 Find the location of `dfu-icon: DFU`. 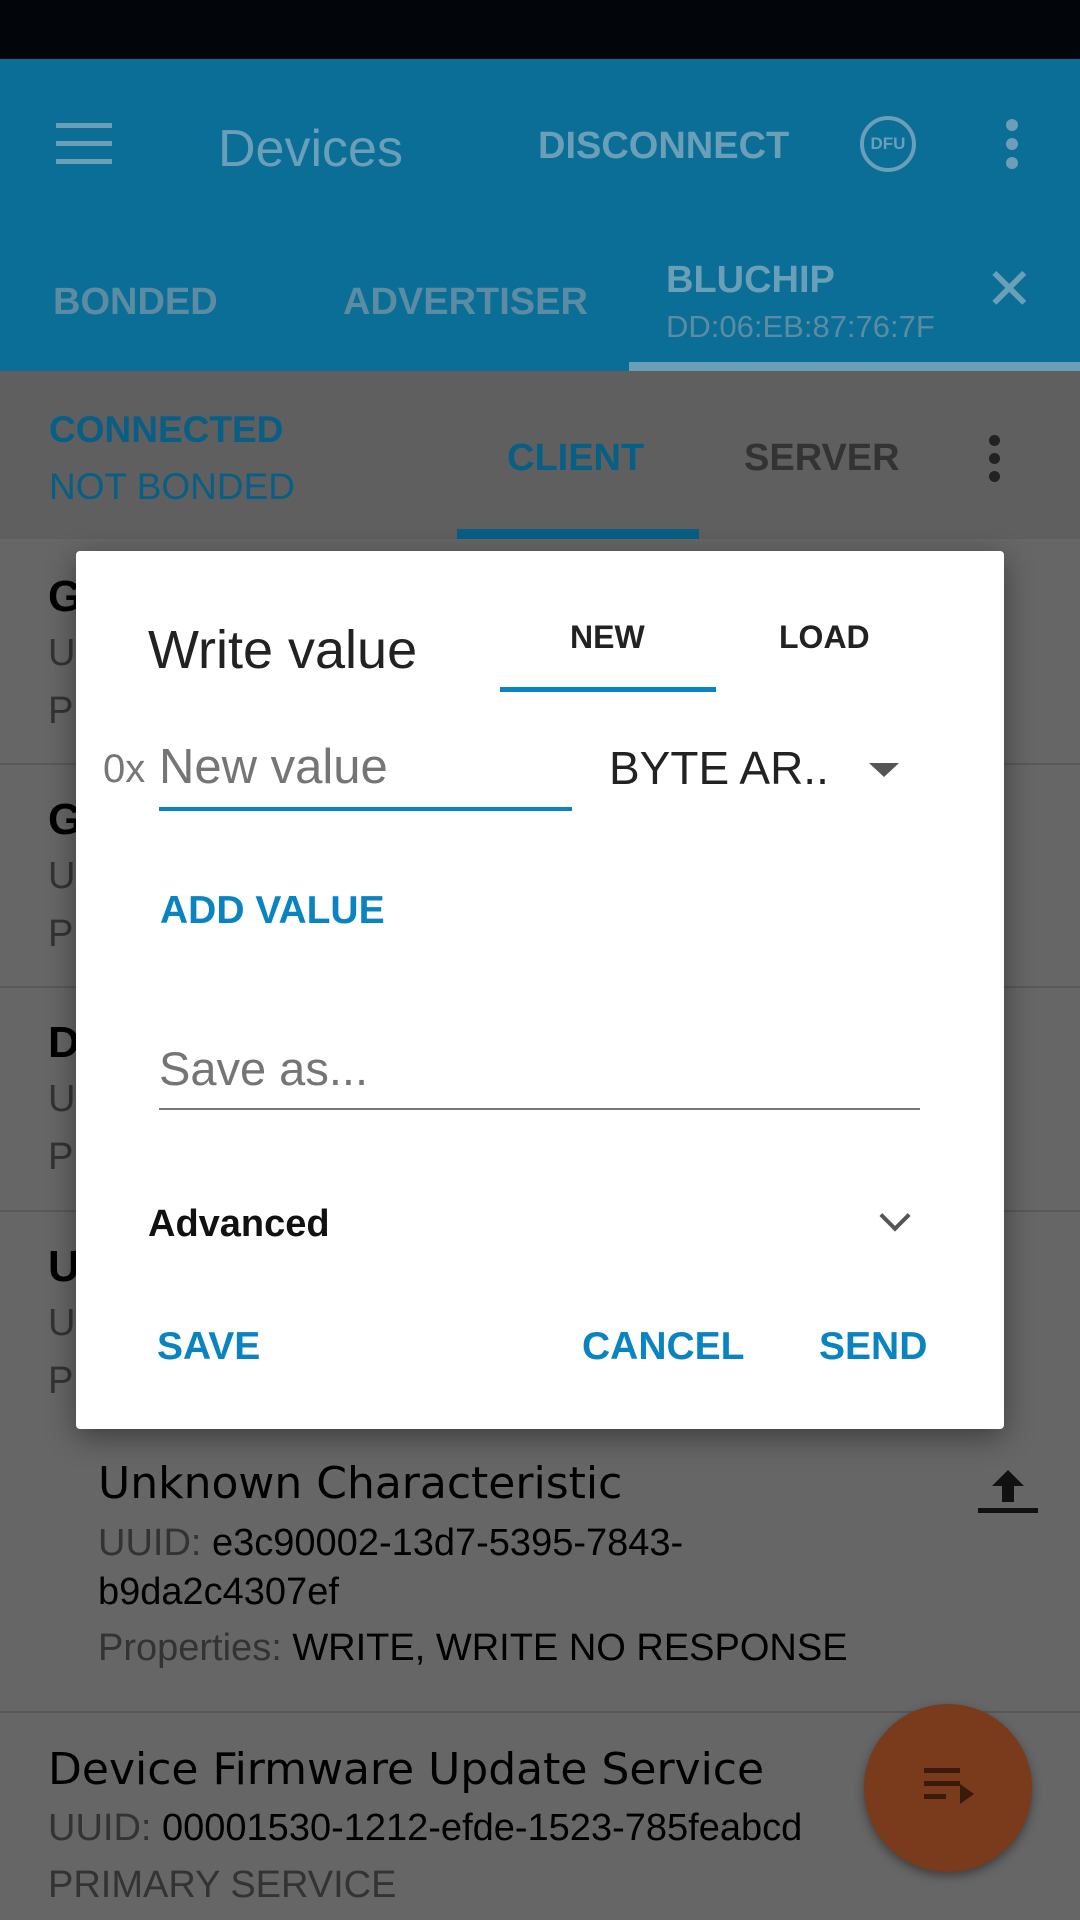

dfu-icon: DFU is located at coordinates (888, 144).